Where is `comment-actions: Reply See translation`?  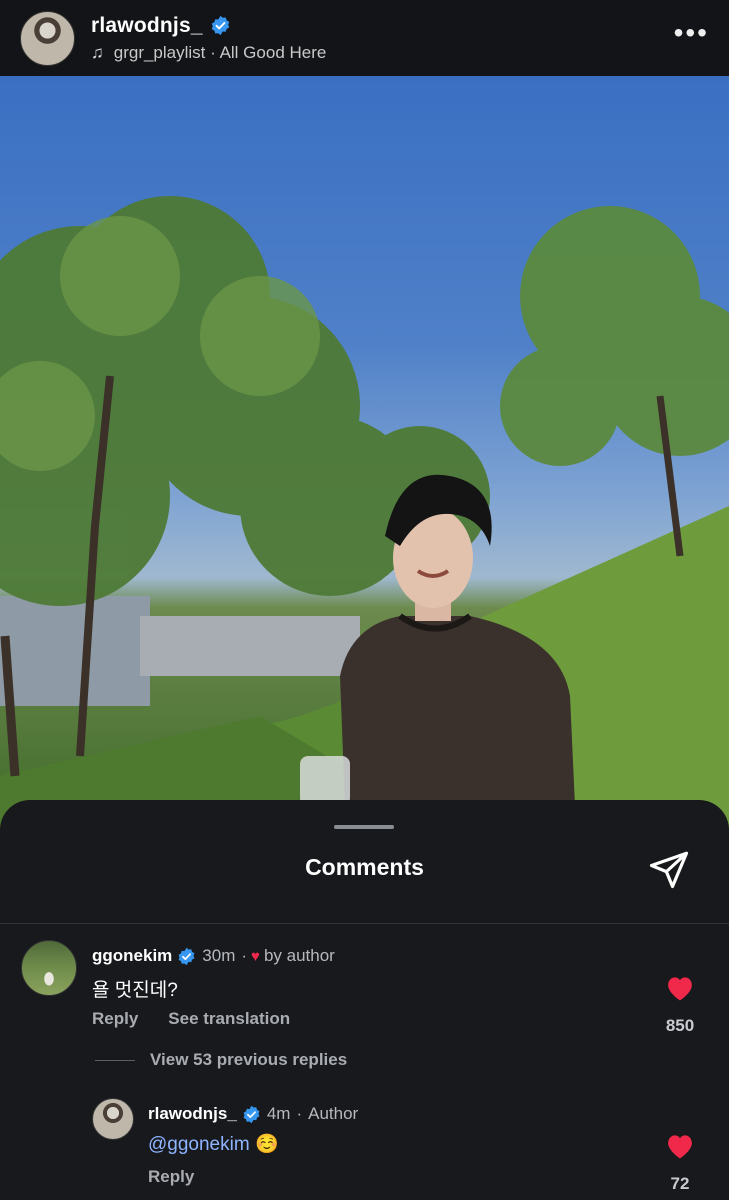
comment-actions: Reply See translation is located at coordinates (206, 1019).